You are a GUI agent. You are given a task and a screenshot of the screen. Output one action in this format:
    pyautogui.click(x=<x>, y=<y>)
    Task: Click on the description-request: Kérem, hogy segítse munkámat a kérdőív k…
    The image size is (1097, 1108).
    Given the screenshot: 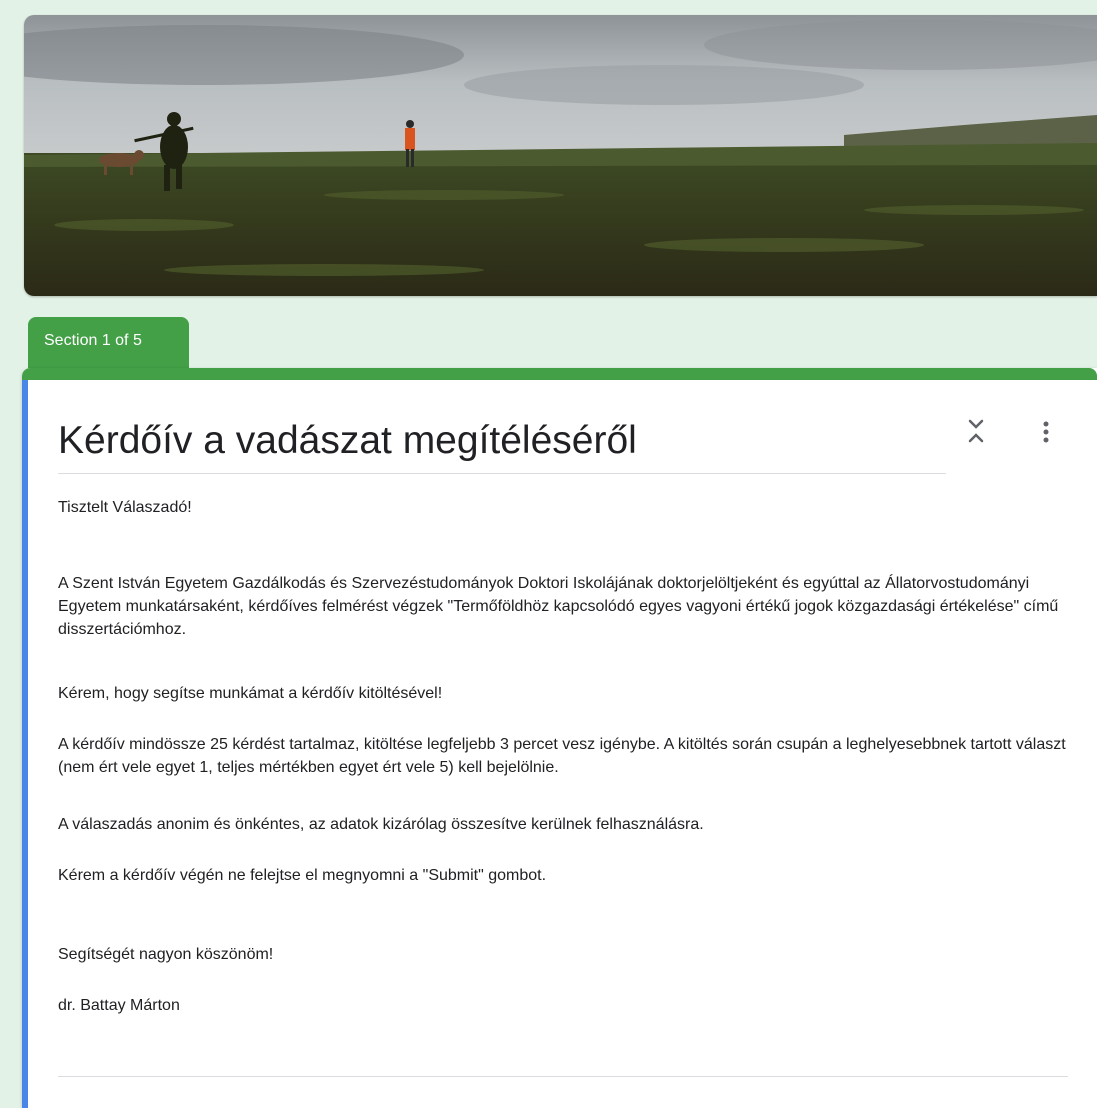 What is the action you would take?
    pyautogui.click(x=250, y=693)
    